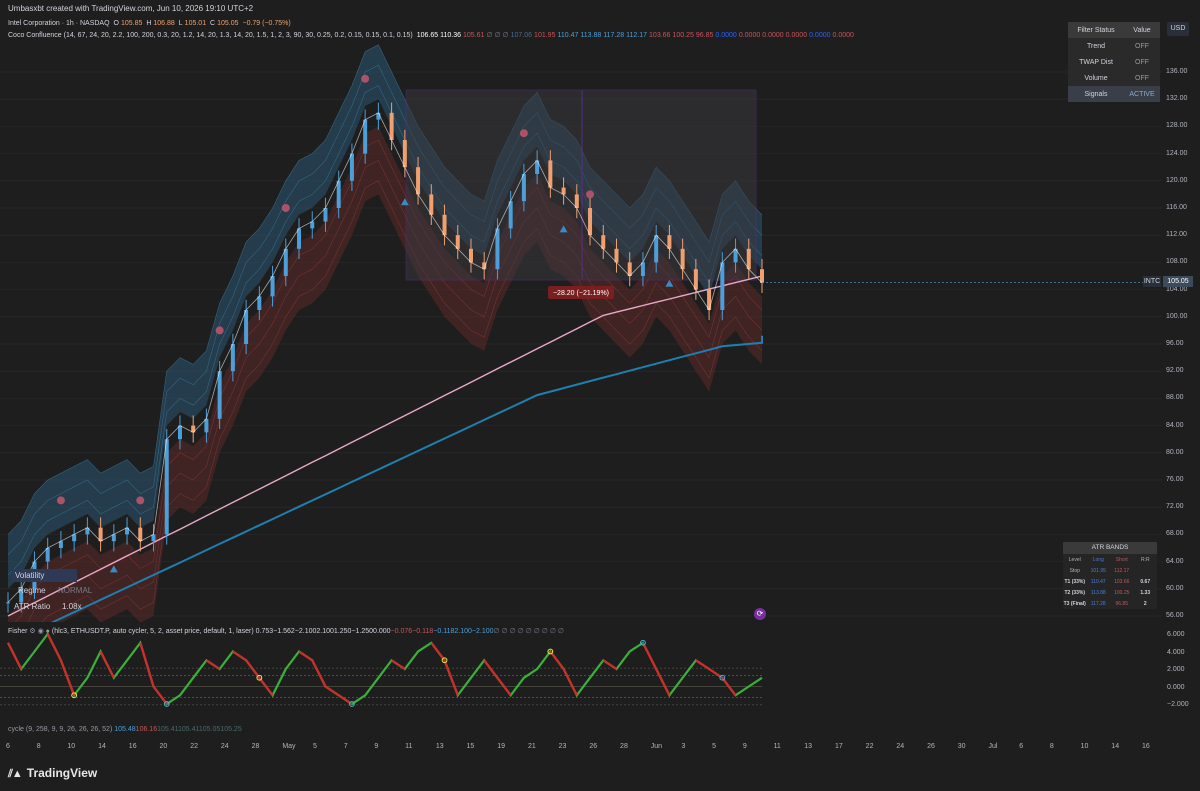  I want to click on price-tick: 68.00, so click(1175, 534).